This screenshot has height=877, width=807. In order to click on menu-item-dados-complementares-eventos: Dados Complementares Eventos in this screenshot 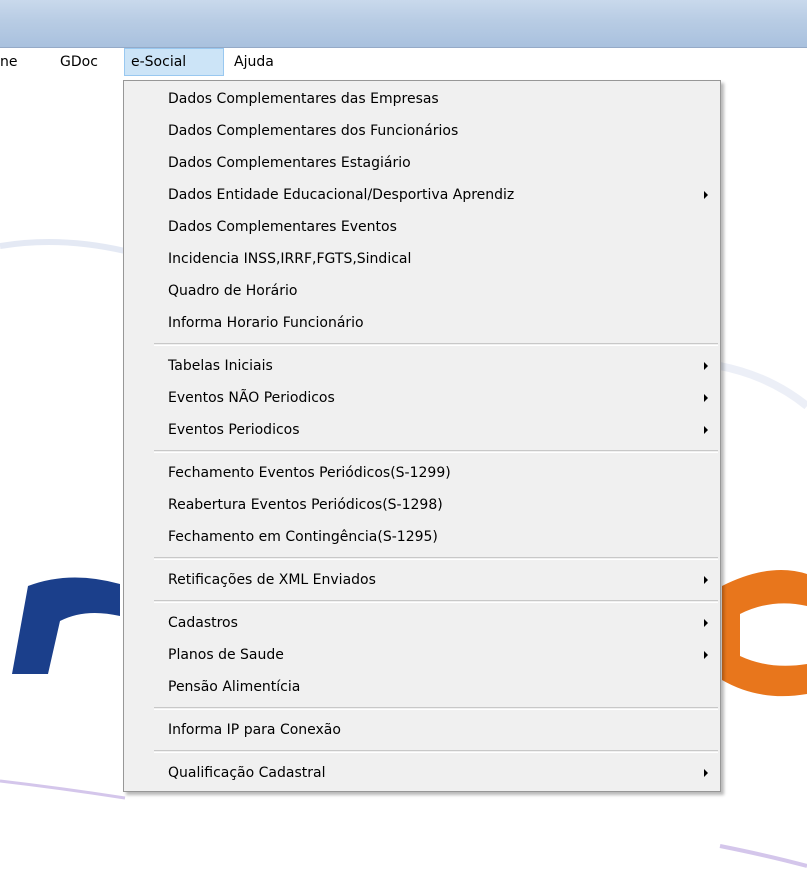, I will do `click(422, 227)`.